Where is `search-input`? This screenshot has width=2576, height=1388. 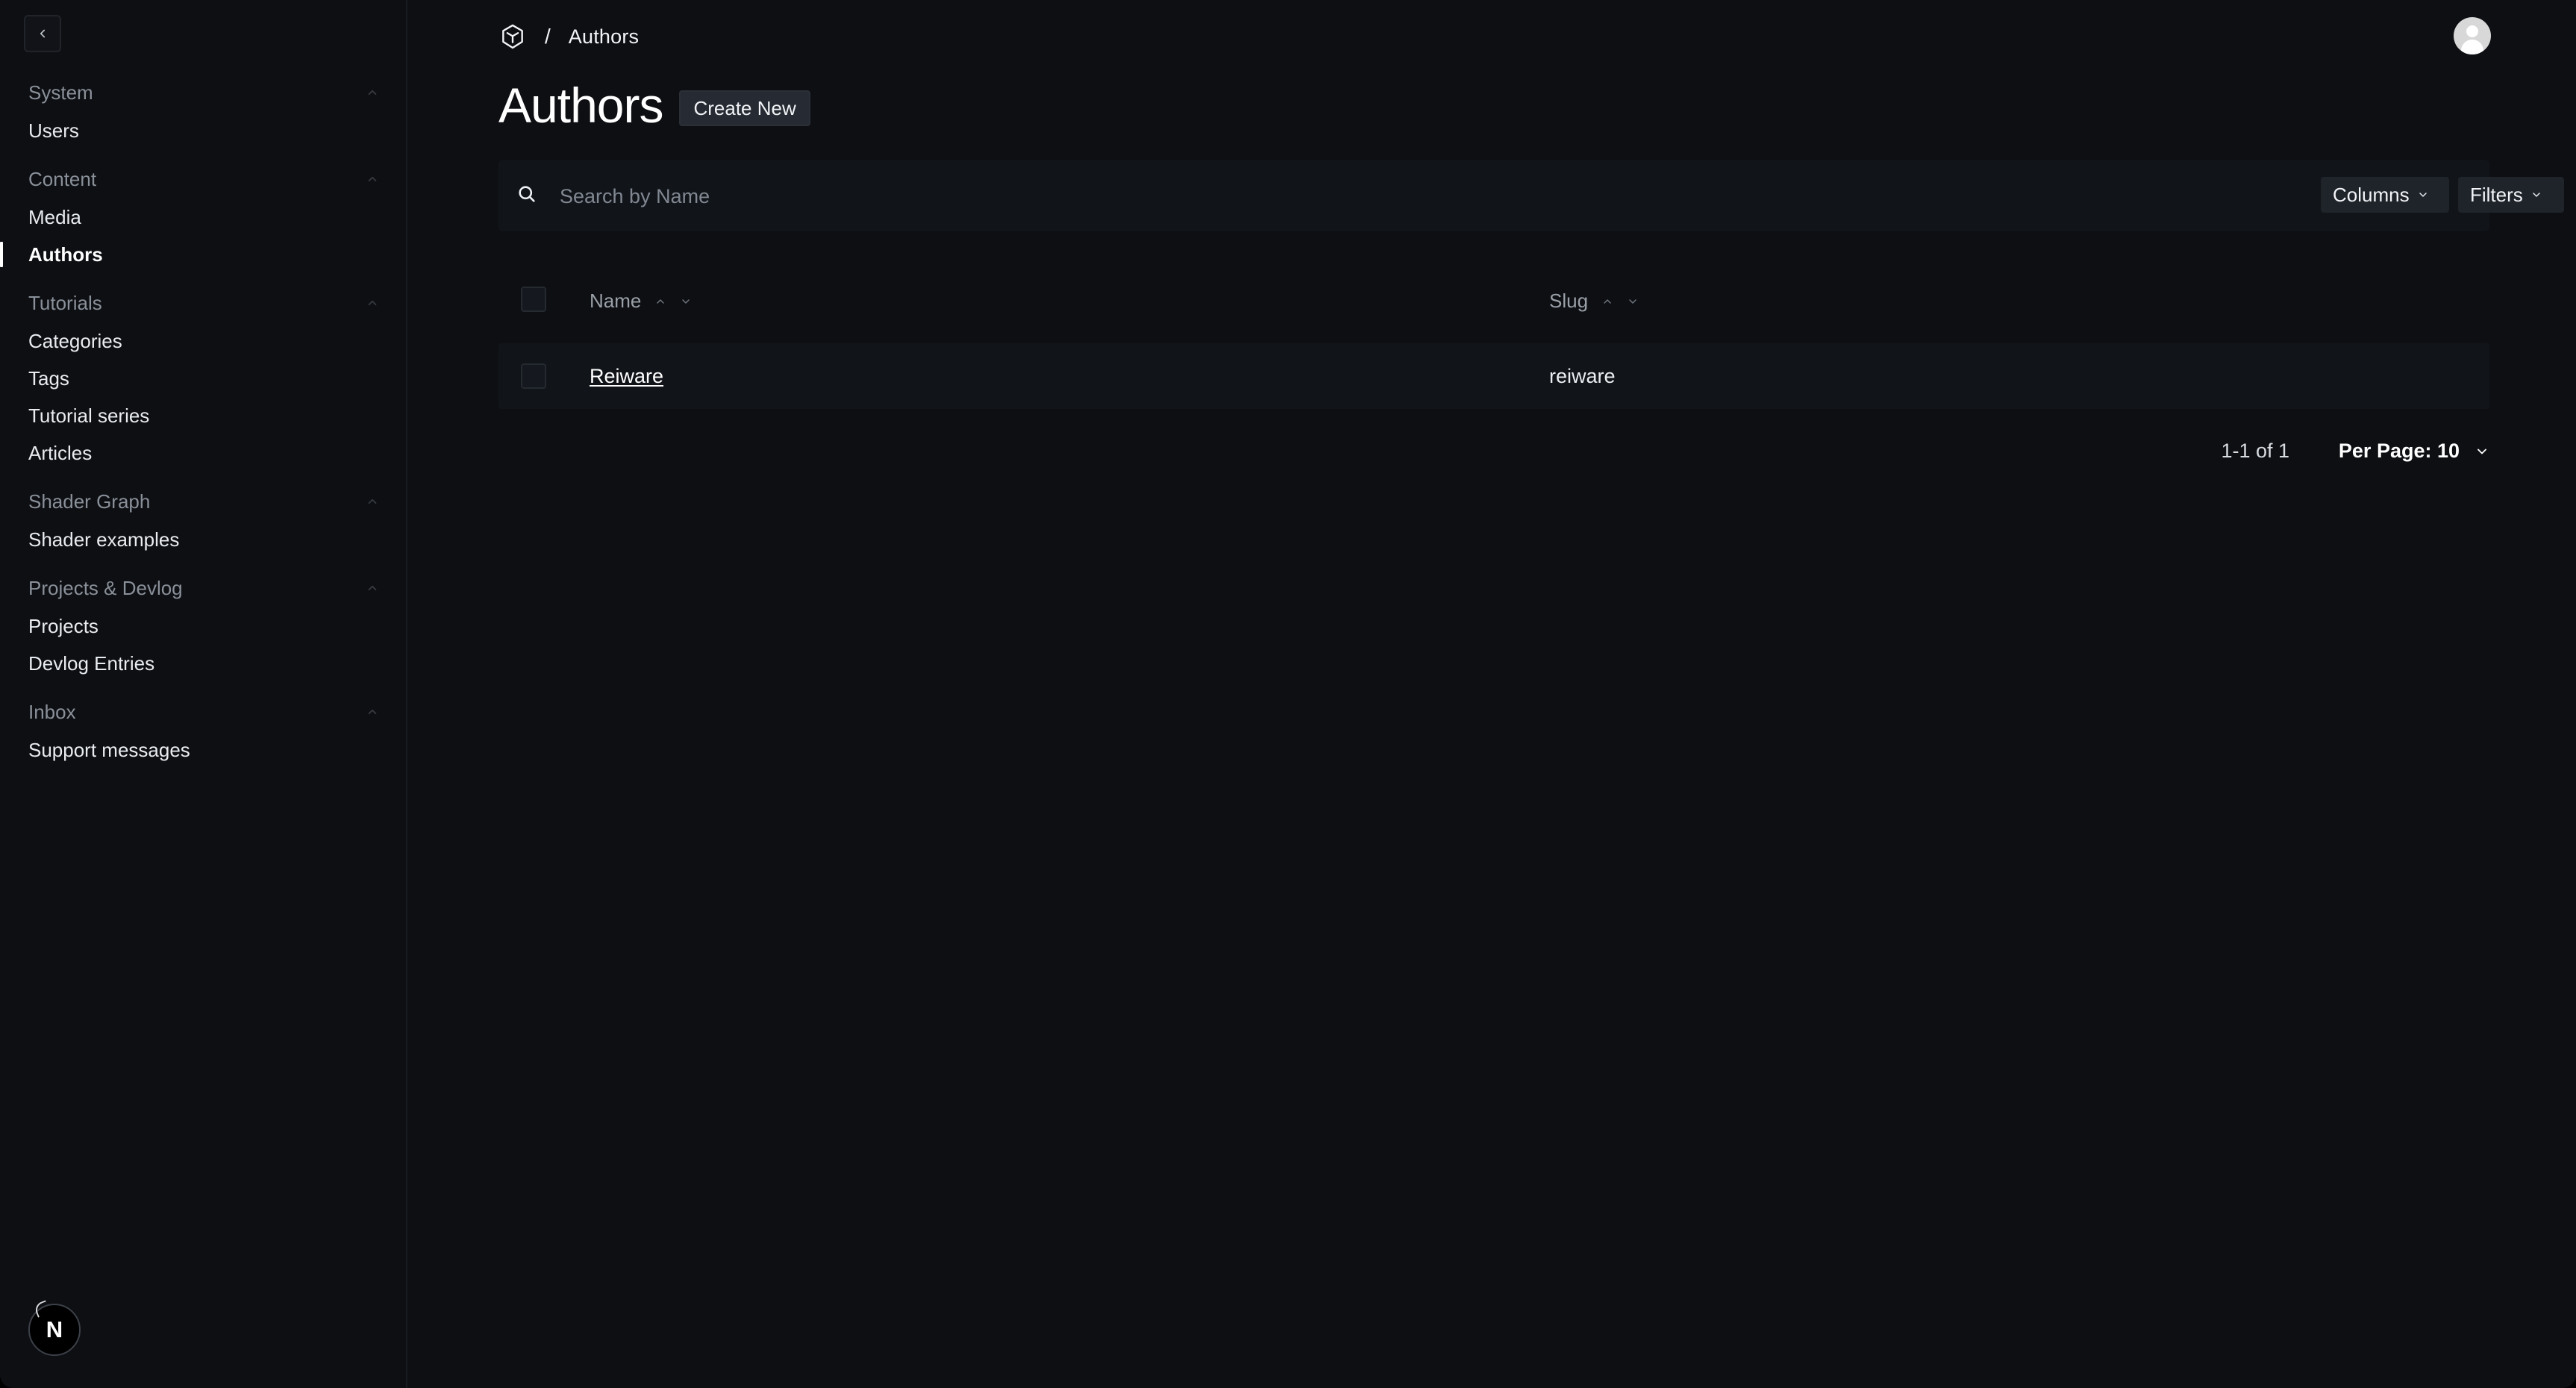
search-input is located at coordinates (1231, 196).